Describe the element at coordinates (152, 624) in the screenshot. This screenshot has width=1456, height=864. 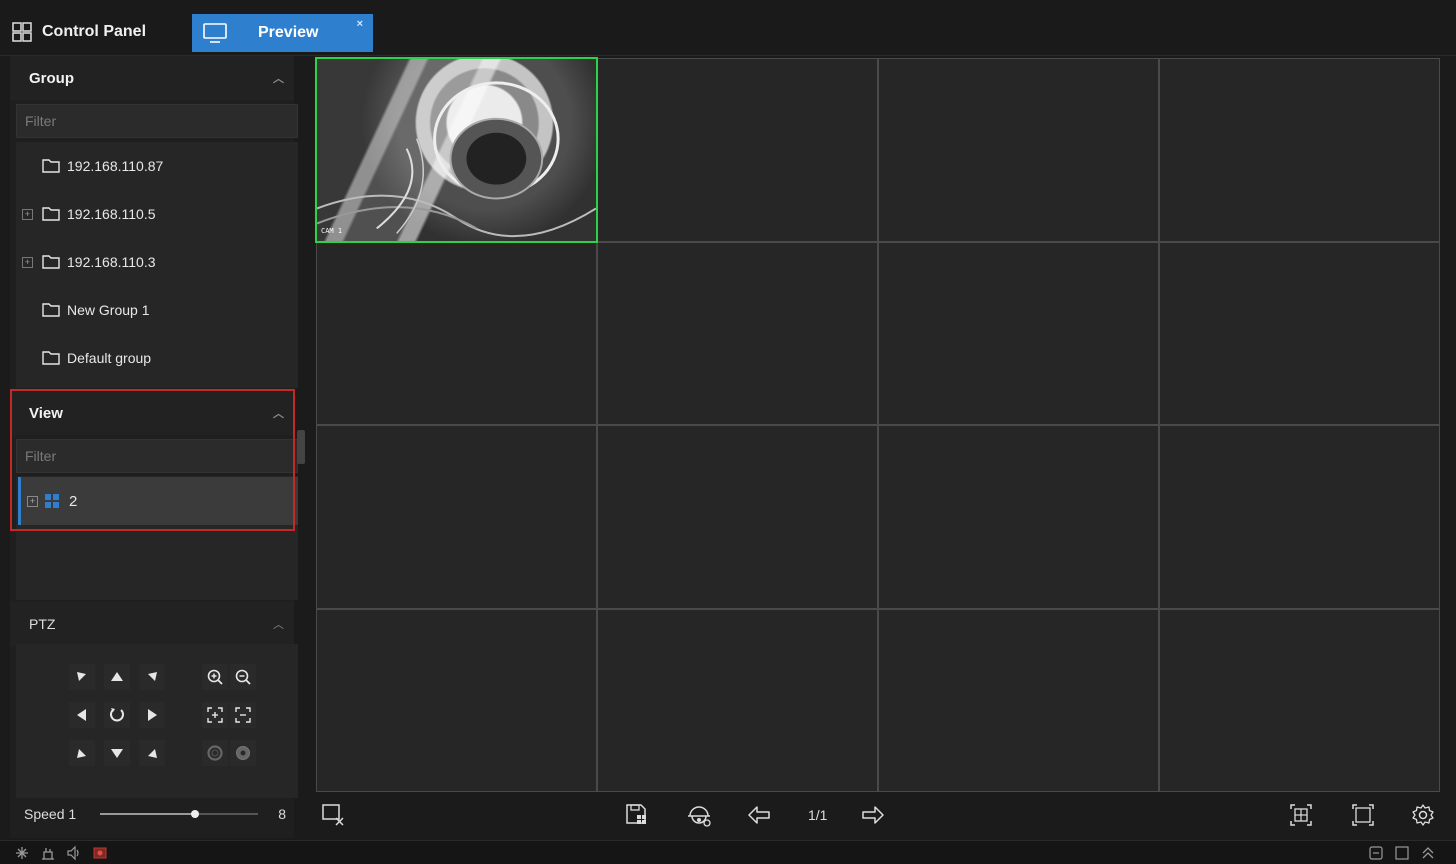
I see `ptz-section-header: PTZ ︿` at that location.